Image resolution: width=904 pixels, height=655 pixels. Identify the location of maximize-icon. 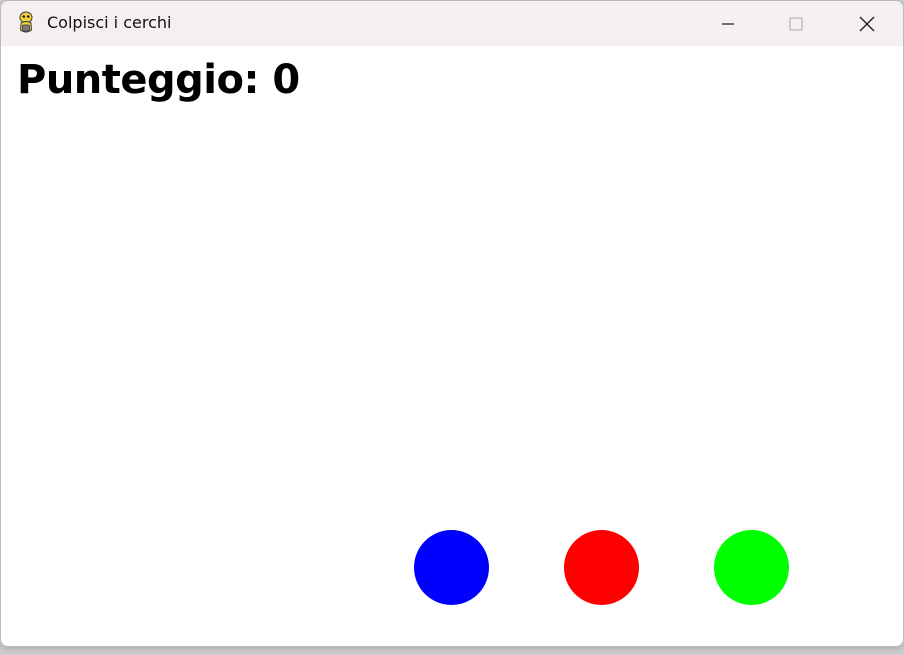
(796, 24).